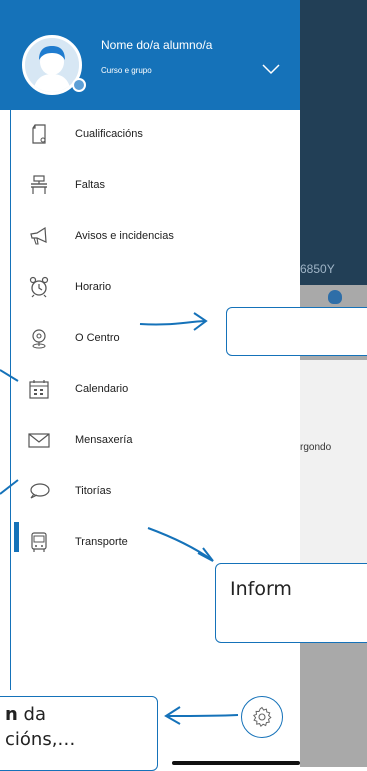 This screenshot has height=771, width=367. I want to click on alarm-clock-icon, so click(39, 287).